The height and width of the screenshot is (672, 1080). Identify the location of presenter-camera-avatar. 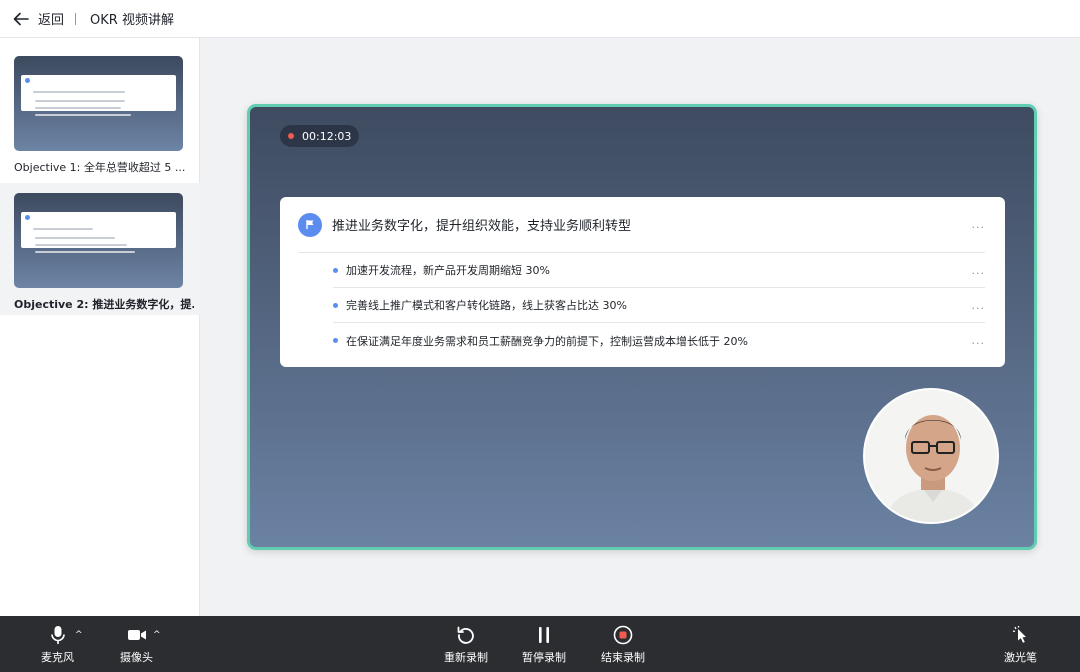
(931, 456).